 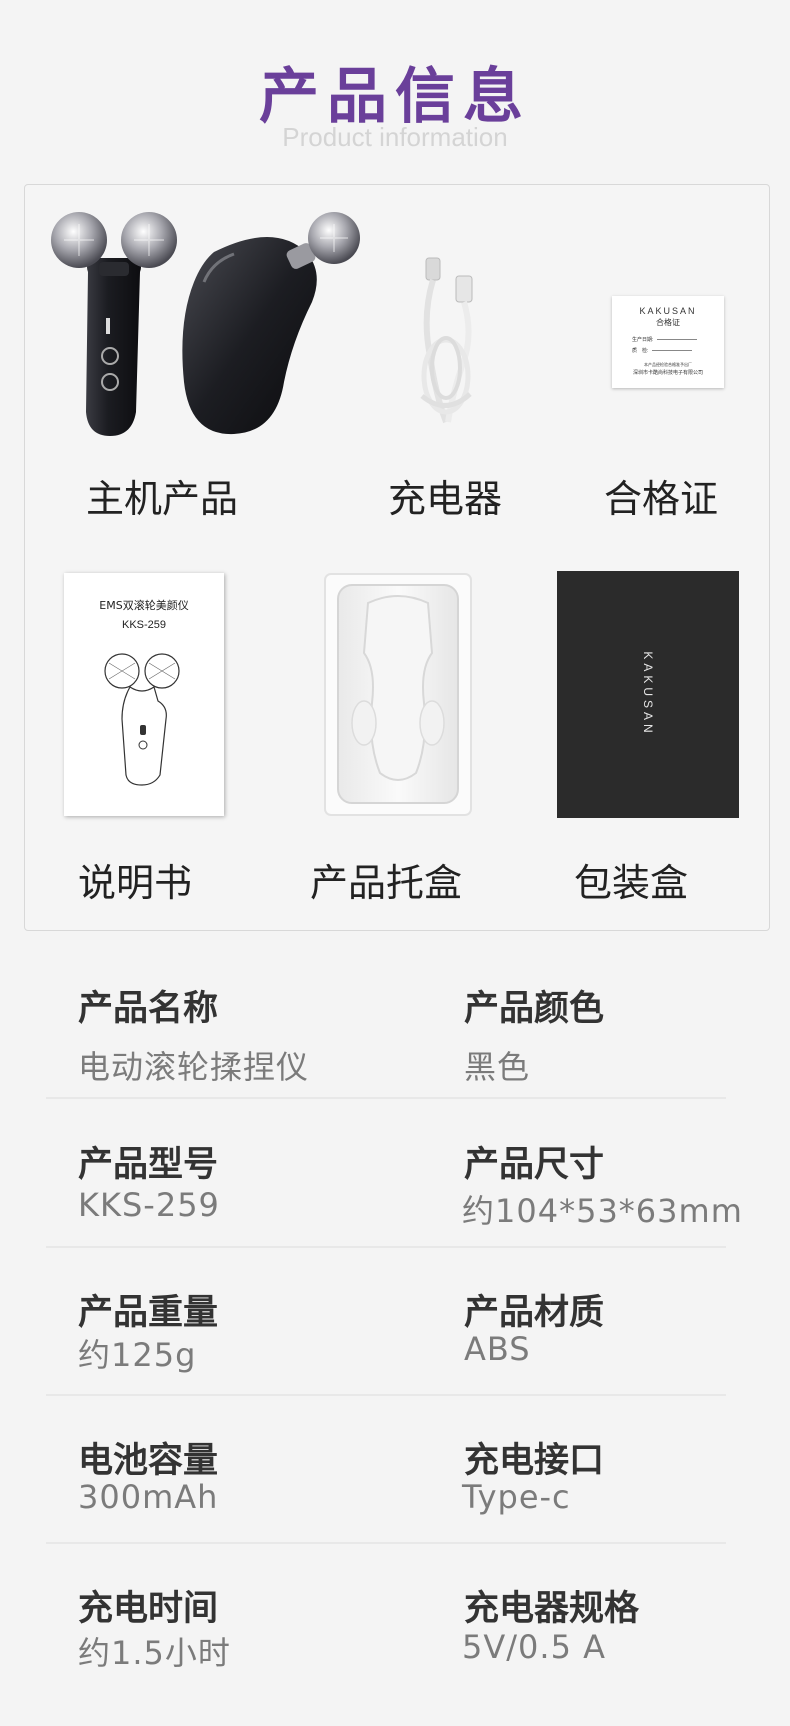 What do you see at coordinates (162, 499) in the screenshot?
I see `item-label-main-device: 主机产品` at bounding box center [162, 499].